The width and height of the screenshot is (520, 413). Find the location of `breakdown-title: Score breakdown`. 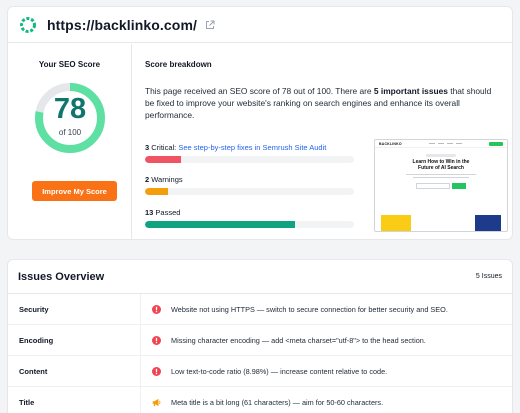

breakdown-title: Score breakdown is located at coordinates (178, 64).